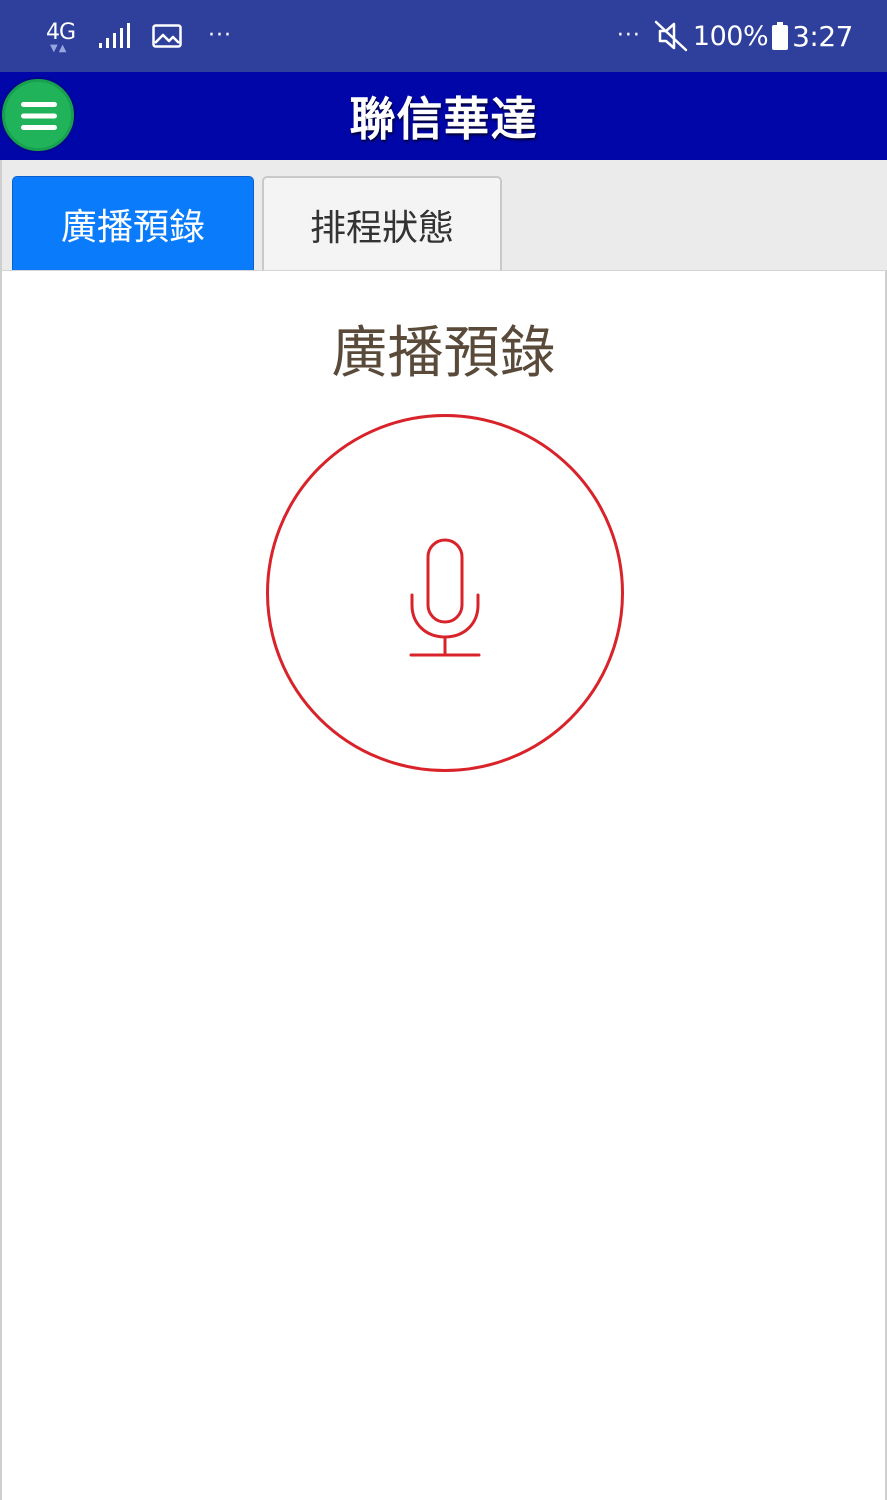 The height and width of the screenshot is (1500, 887). Describe the element at coordinates (730, 36) in the screenshot. I see `battery-percent: 100%` at that location.